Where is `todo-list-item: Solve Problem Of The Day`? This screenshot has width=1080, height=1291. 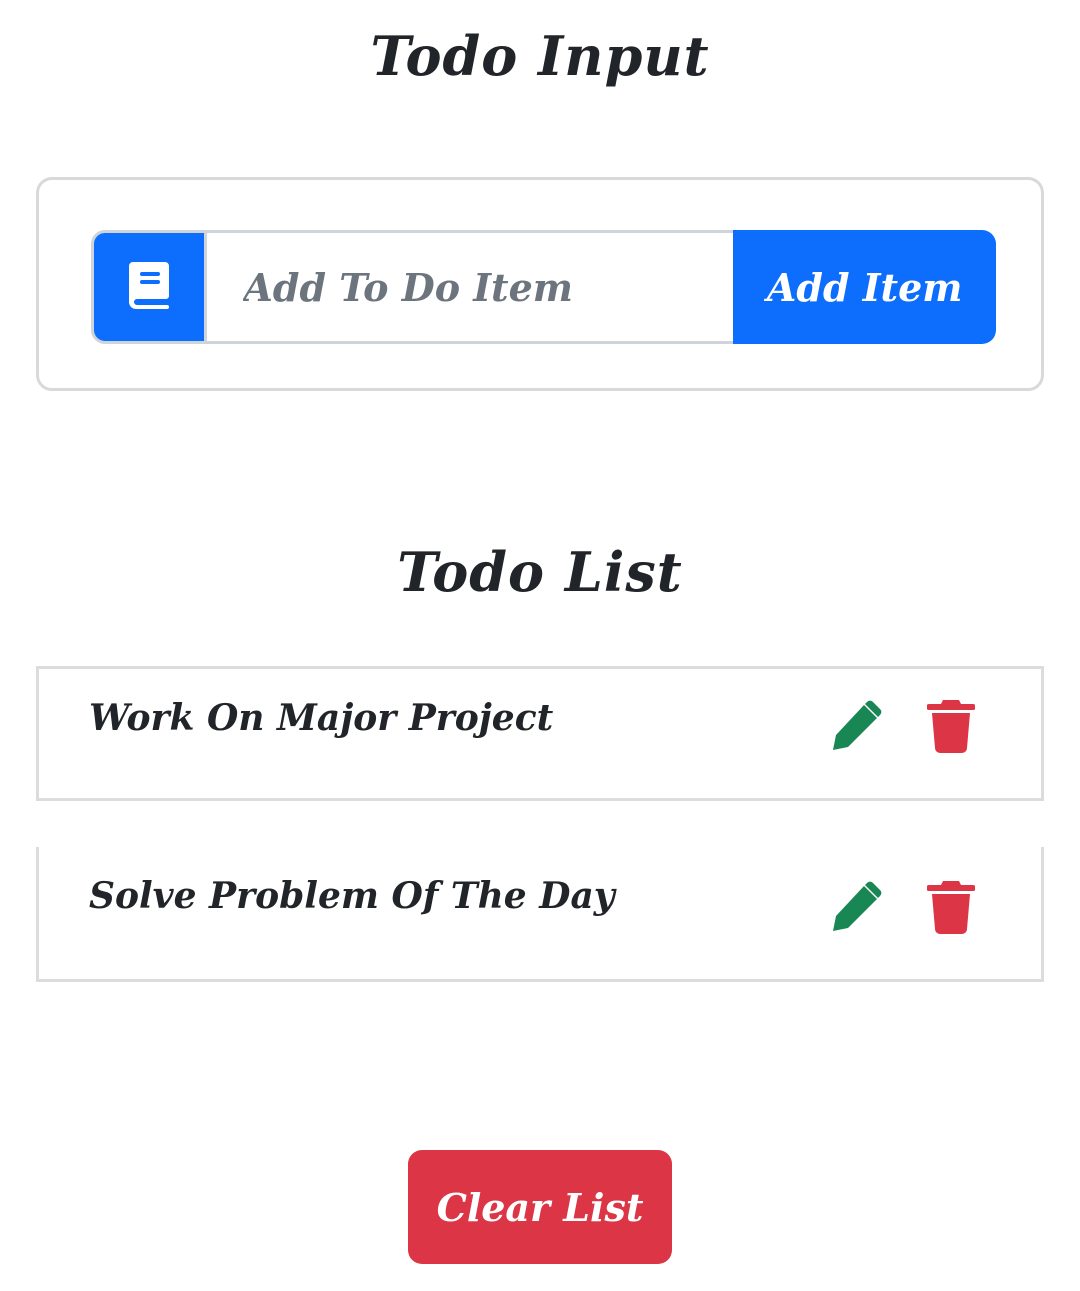
todo-list-item: Solve Problem Of The Day is located at coordinates (540, 914).